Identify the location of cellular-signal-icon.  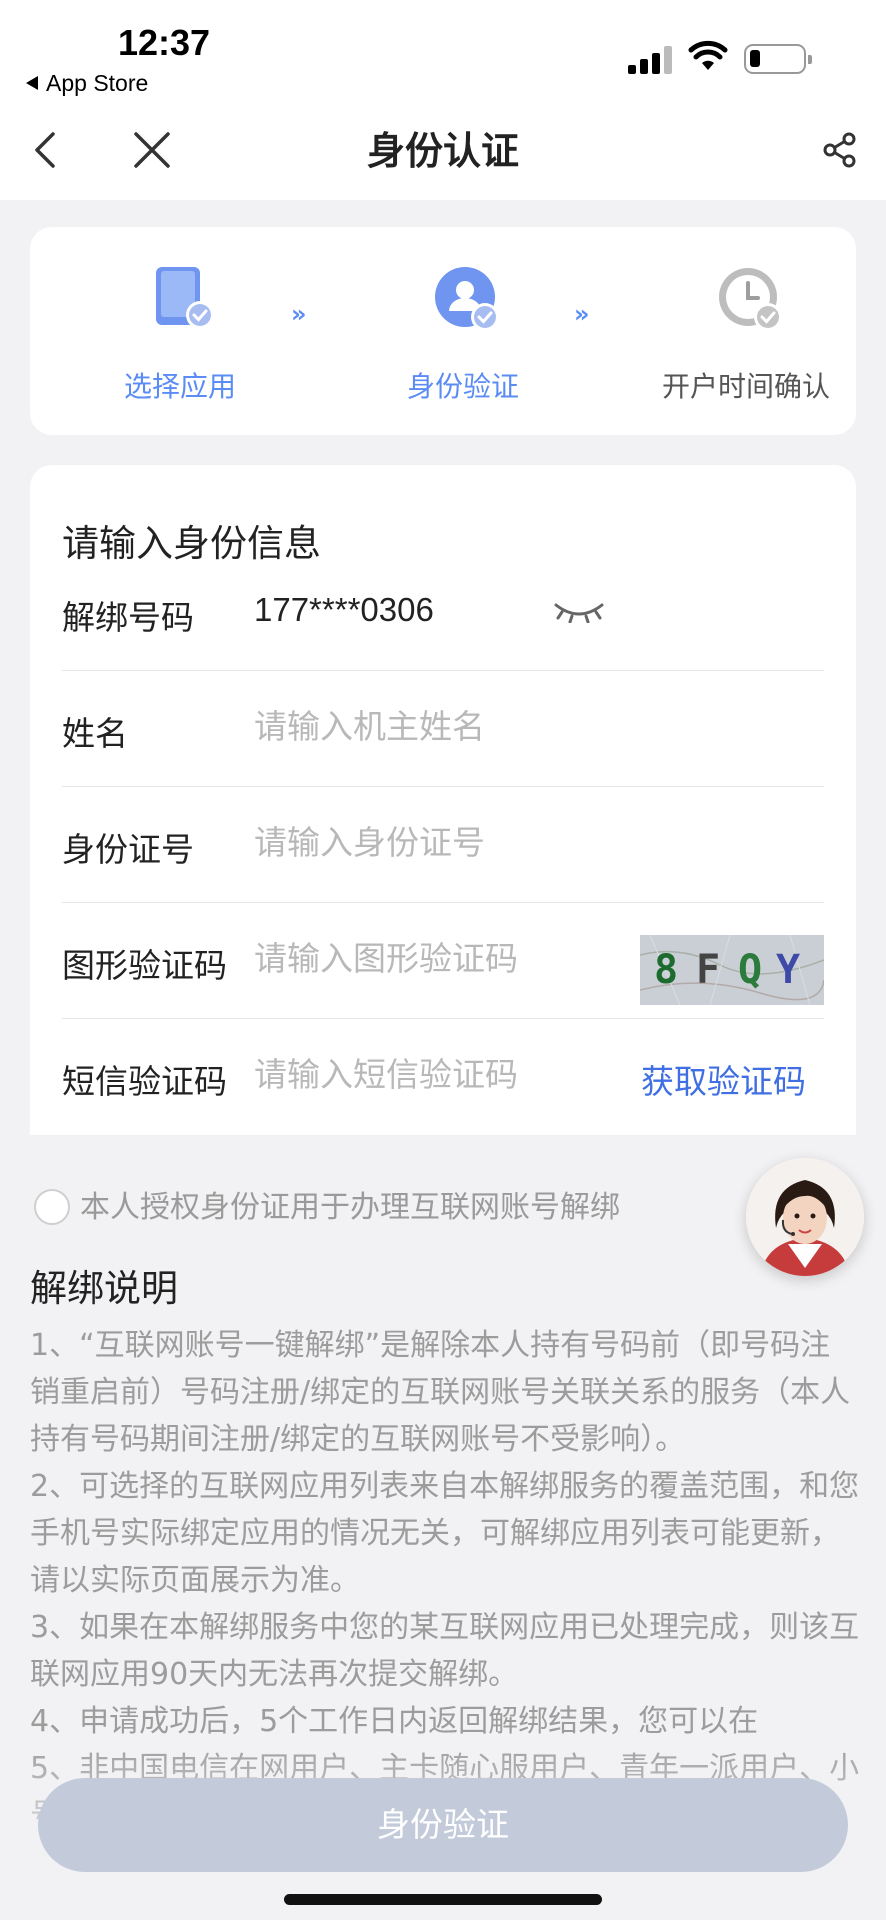
(651, 60).